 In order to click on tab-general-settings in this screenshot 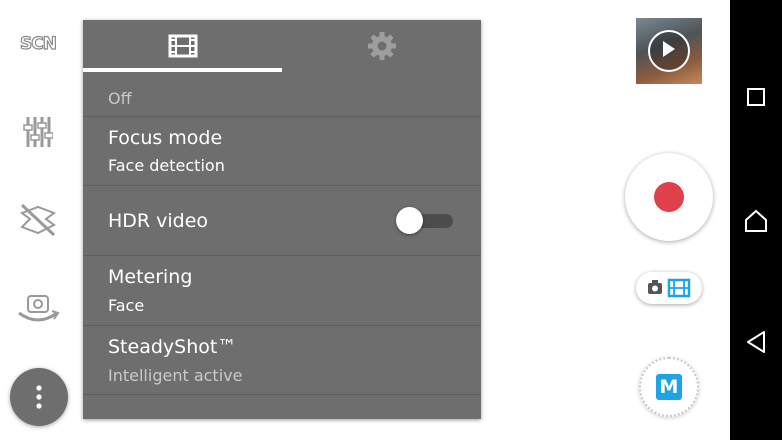, I will do `click(381, 46)`.